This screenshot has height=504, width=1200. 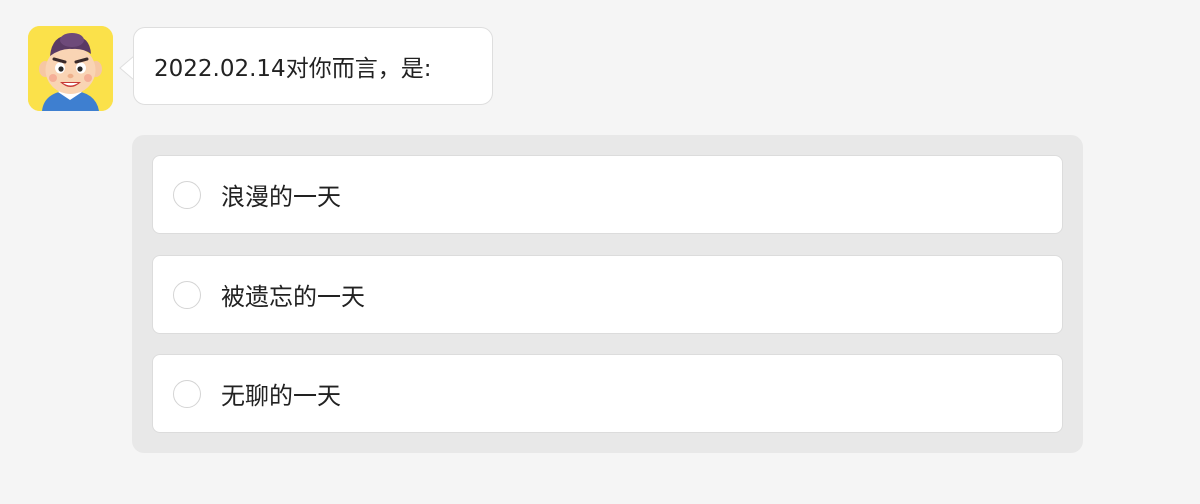 What do you see at coordinates (281, 197) in the screenshot?
I see `option-label: 浪漫的一天` at bounding box center [281, 197].